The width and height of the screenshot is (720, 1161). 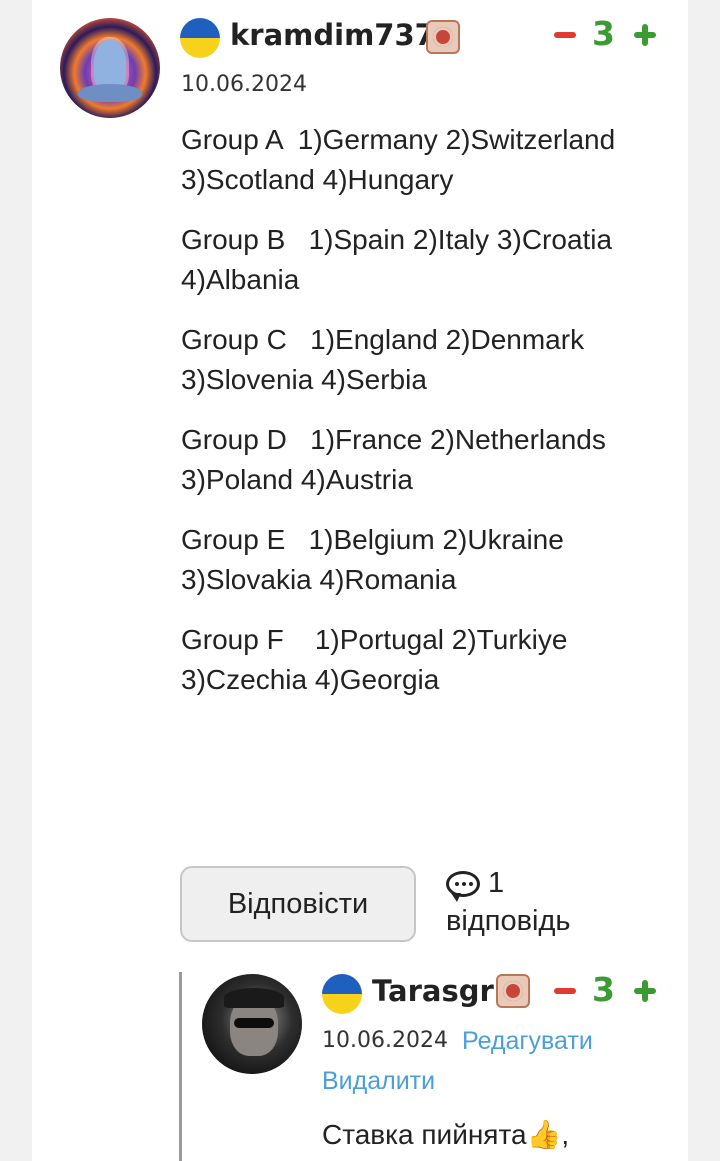 What do you see at coordinates (565, 35) in the screenshot?
I see `vote-down-button` at bounding box center [565, 35].